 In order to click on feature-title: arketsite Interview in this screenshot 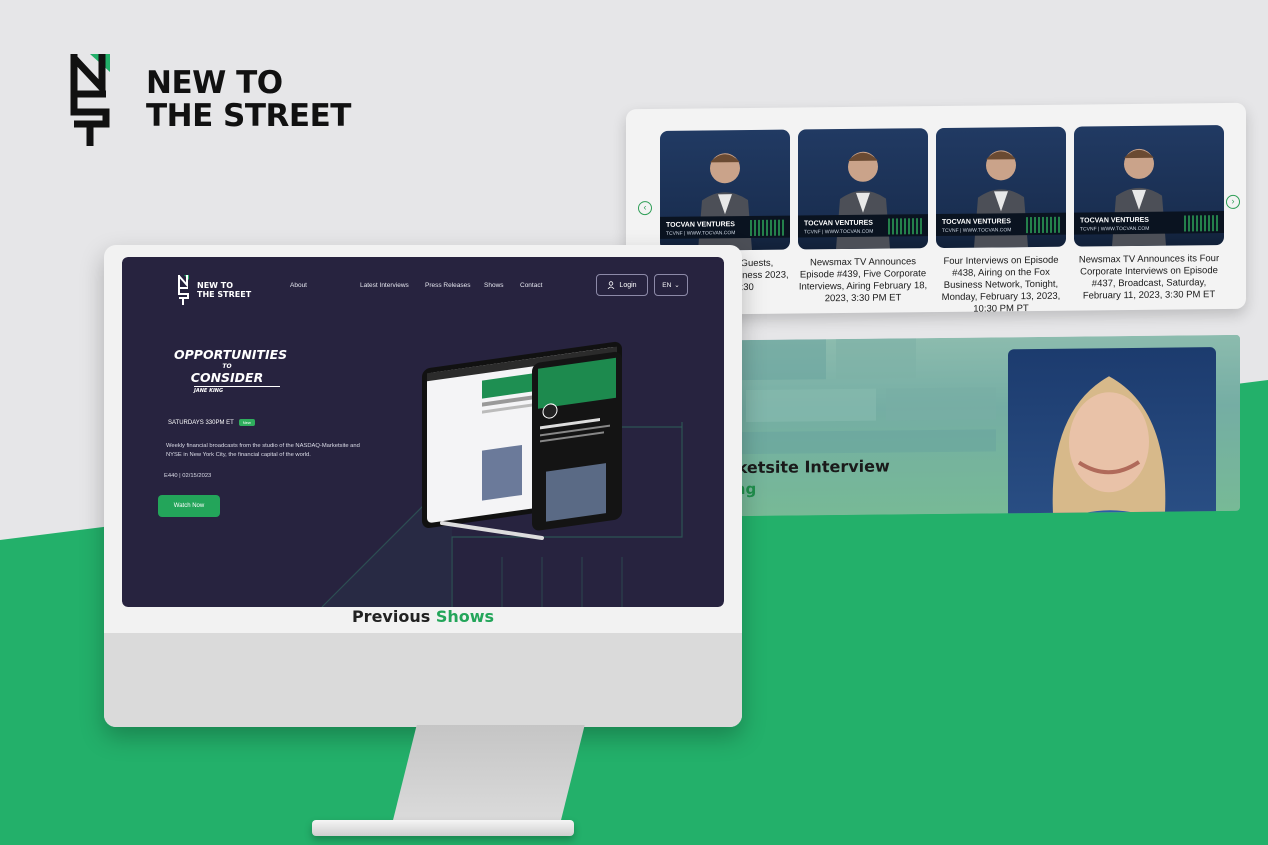, I will do `click(804, 467)`.